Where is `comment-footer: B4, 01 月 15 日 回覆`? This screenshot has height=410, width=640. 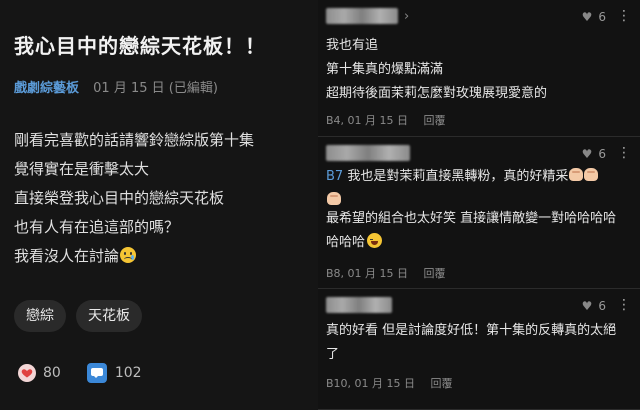
comment-footer: B4, 01 月 15 日 回覆 is located at coordinates (386, 120).